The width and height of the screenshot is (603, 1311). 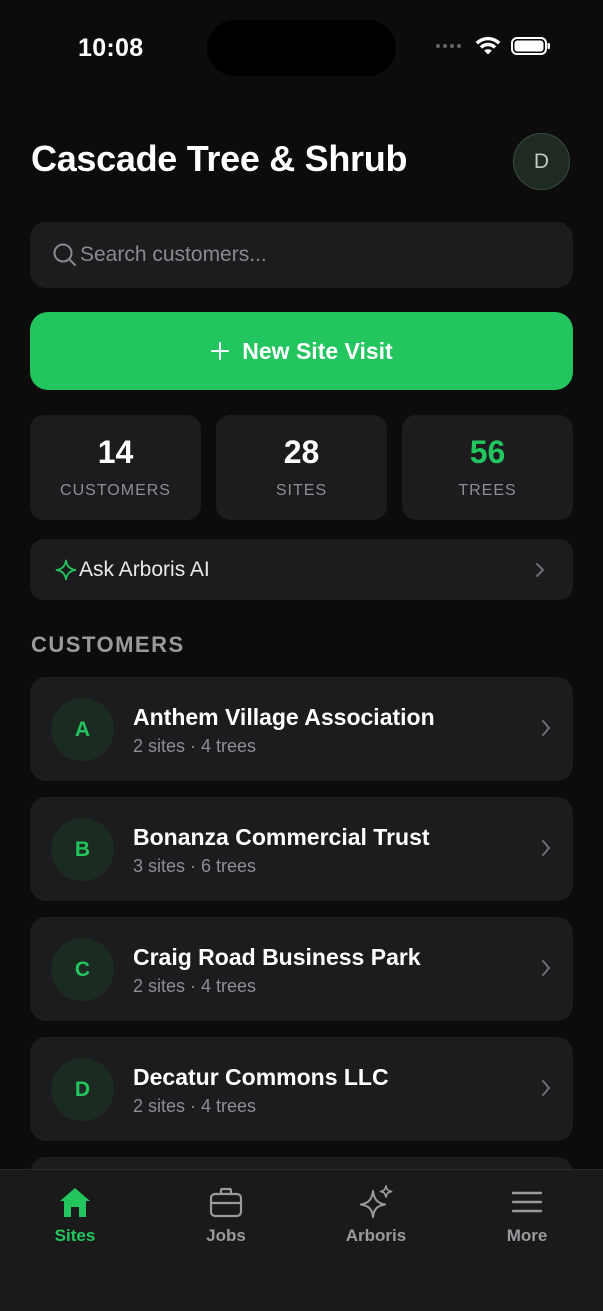 I want to click on search-icon, so click(x=64, y=254).